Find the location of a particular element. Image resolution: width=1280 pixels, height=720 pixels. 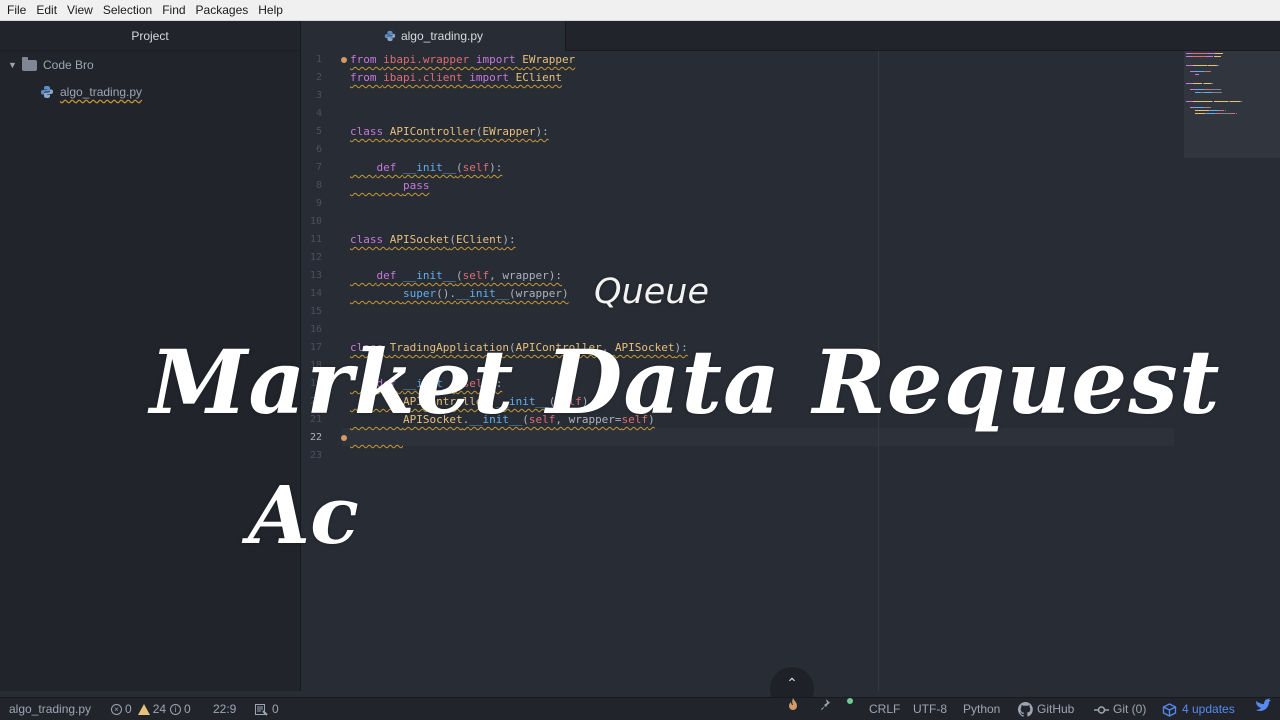

line-number: 9 is located at coordinates (318, 203).